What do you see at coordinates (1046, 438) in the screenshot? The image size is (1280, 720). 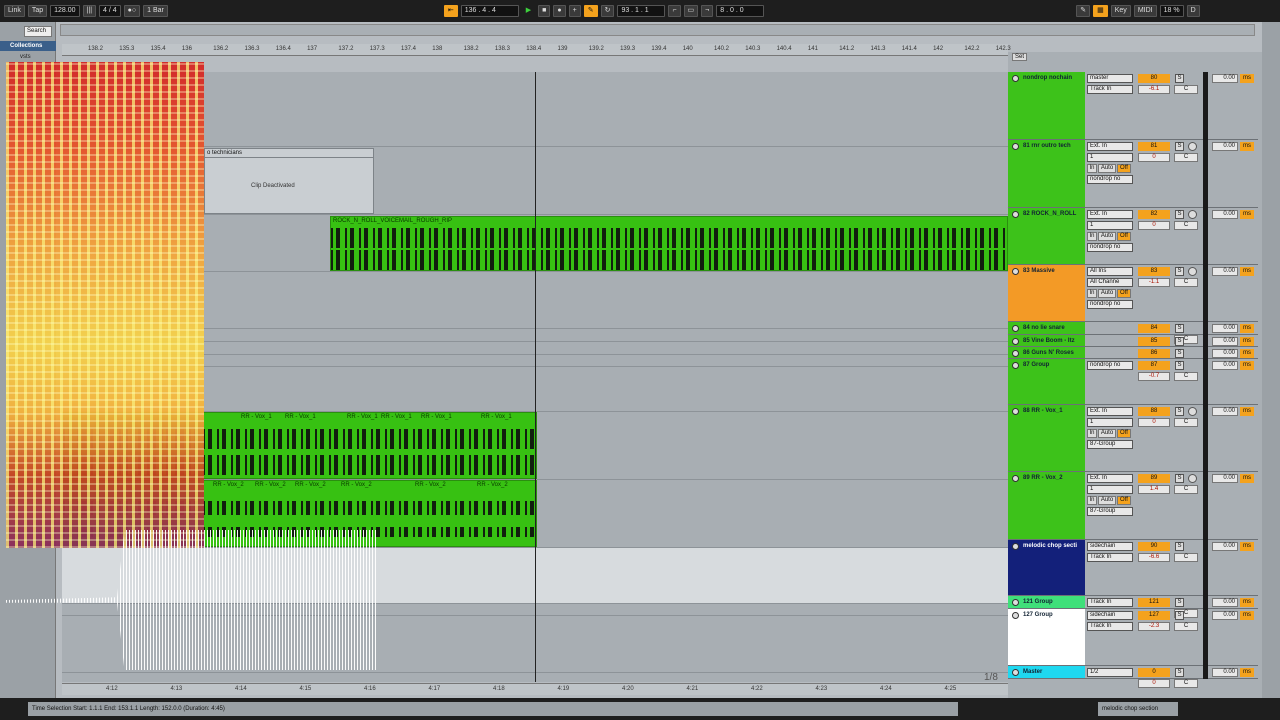 I see `track-name: 88 RR - Vox_1` at bounding box center [1046, 438].